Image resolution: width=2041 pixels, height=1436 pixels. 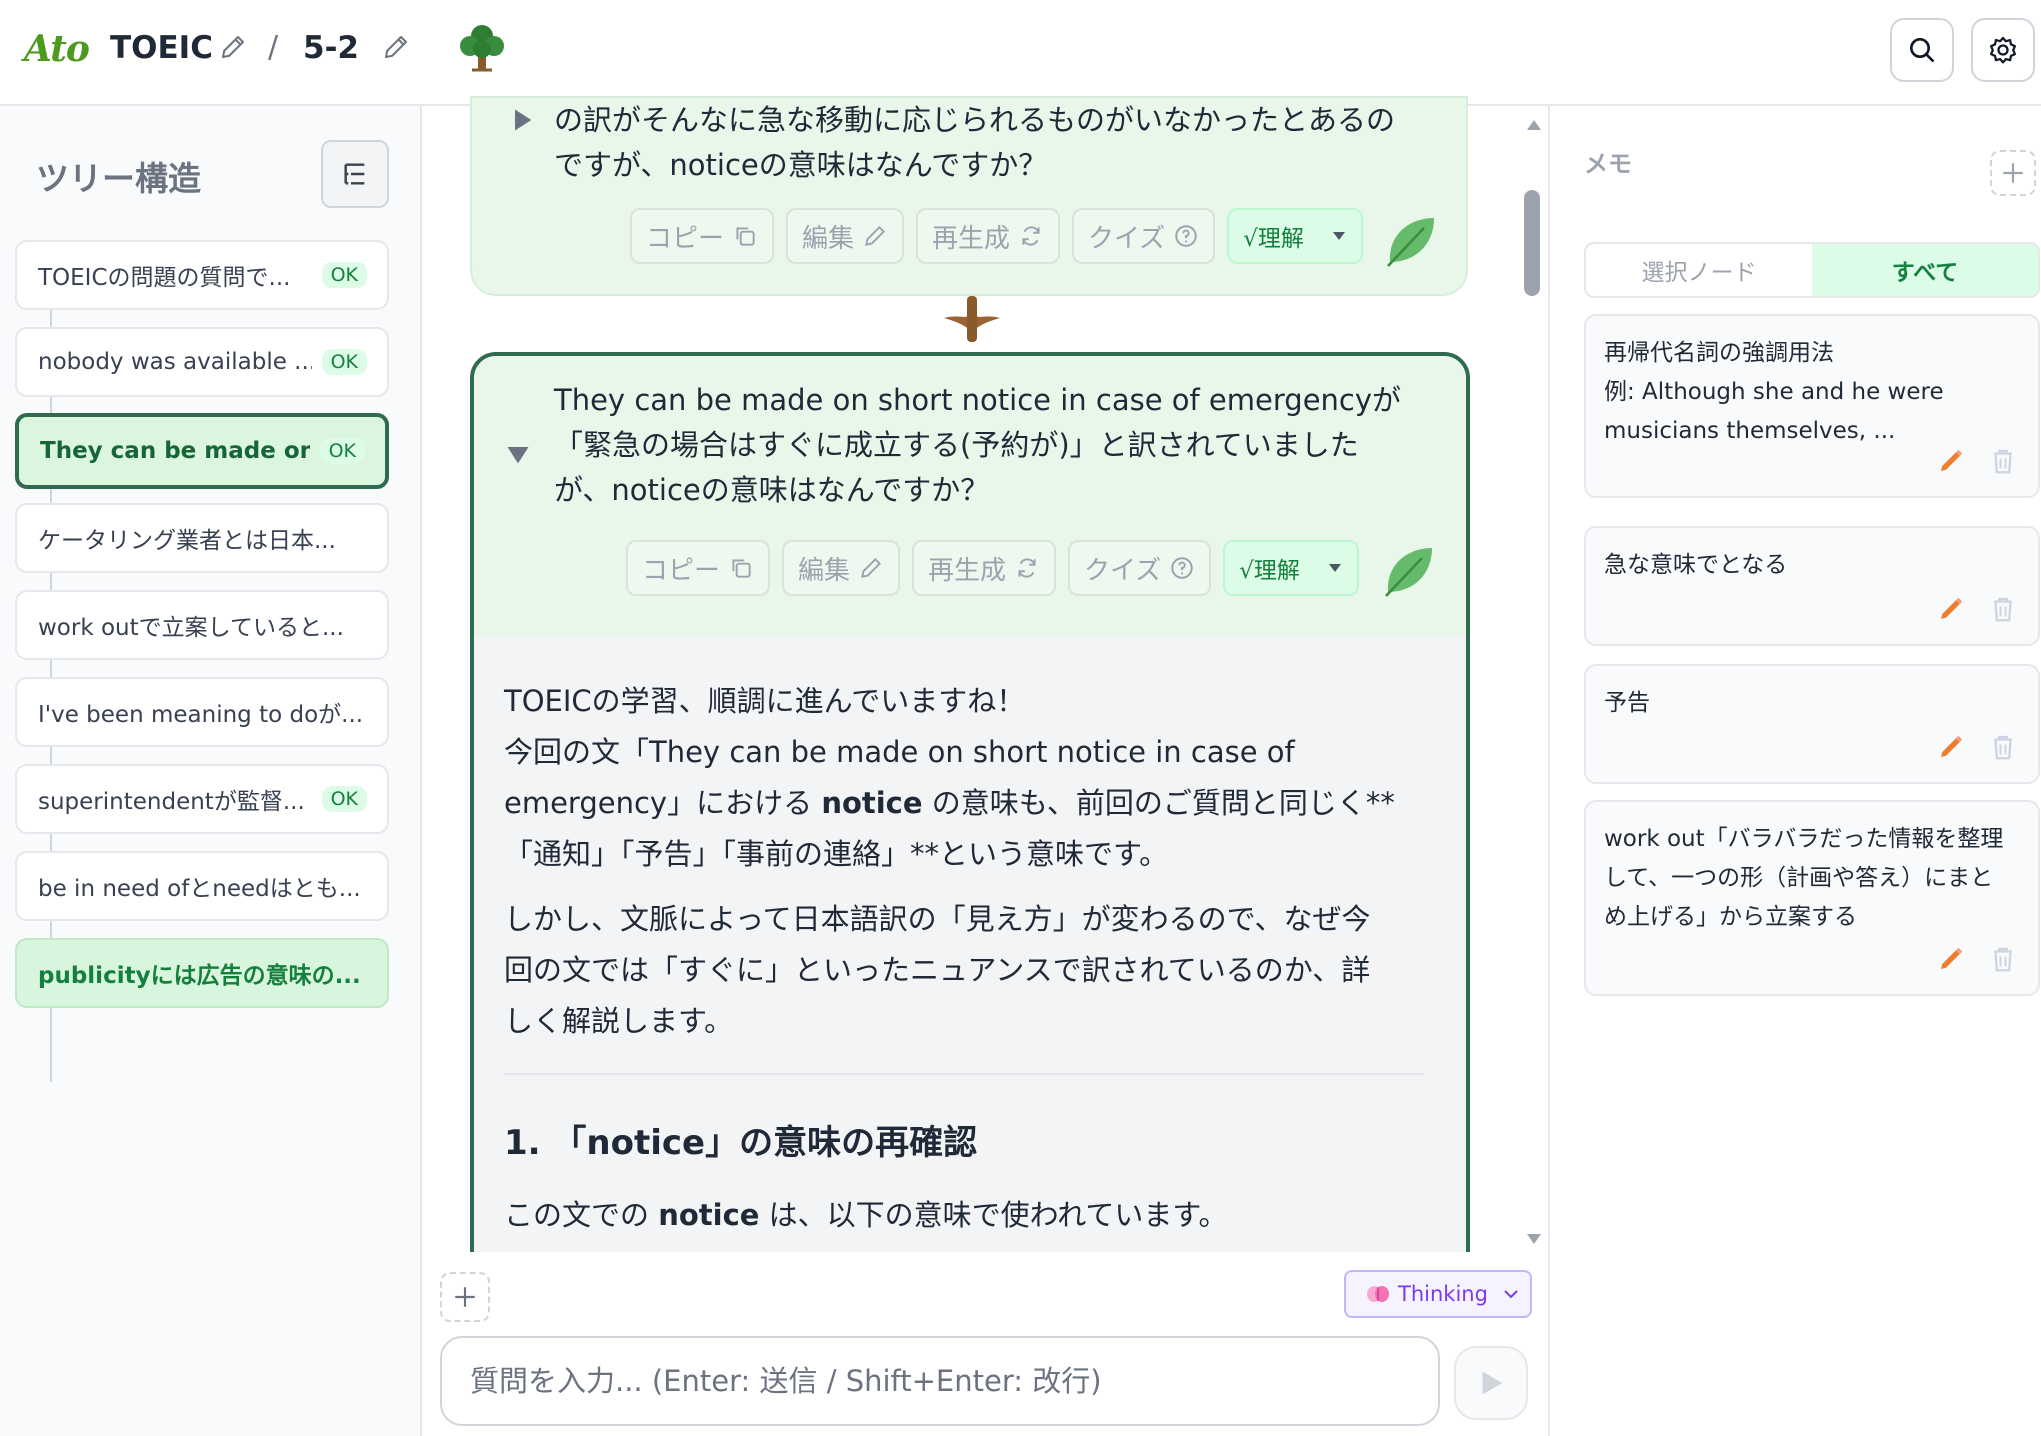 I want to click on question-circle-icon, so click(x=1186, y=236).